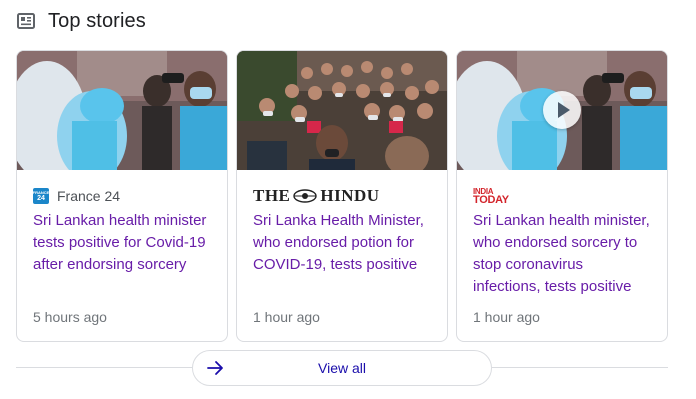 The height and width of the screenshot is (399, 696). I want to click on top-stories-header: Top stories, so click(81, 21).